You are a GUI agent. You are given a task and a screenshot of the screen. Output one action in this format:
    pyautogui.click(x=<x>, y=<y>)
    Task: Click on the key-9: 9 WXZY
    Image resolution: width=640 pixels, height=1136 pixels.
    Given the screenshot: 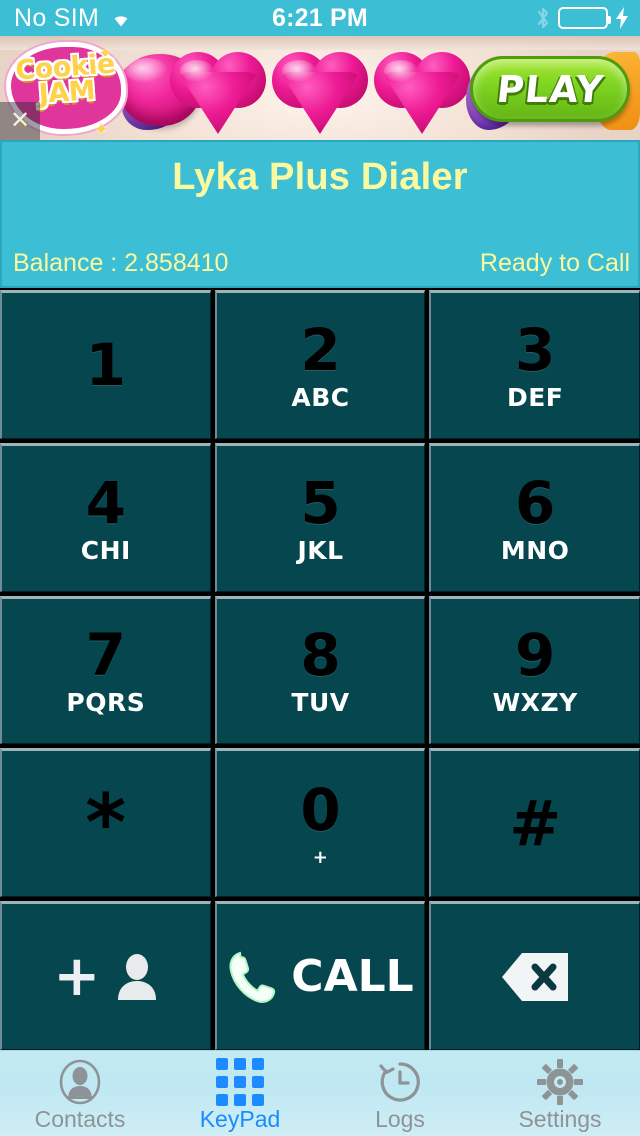 What is the action you would take?
    pyautogui.click(x=534, y=670)
    